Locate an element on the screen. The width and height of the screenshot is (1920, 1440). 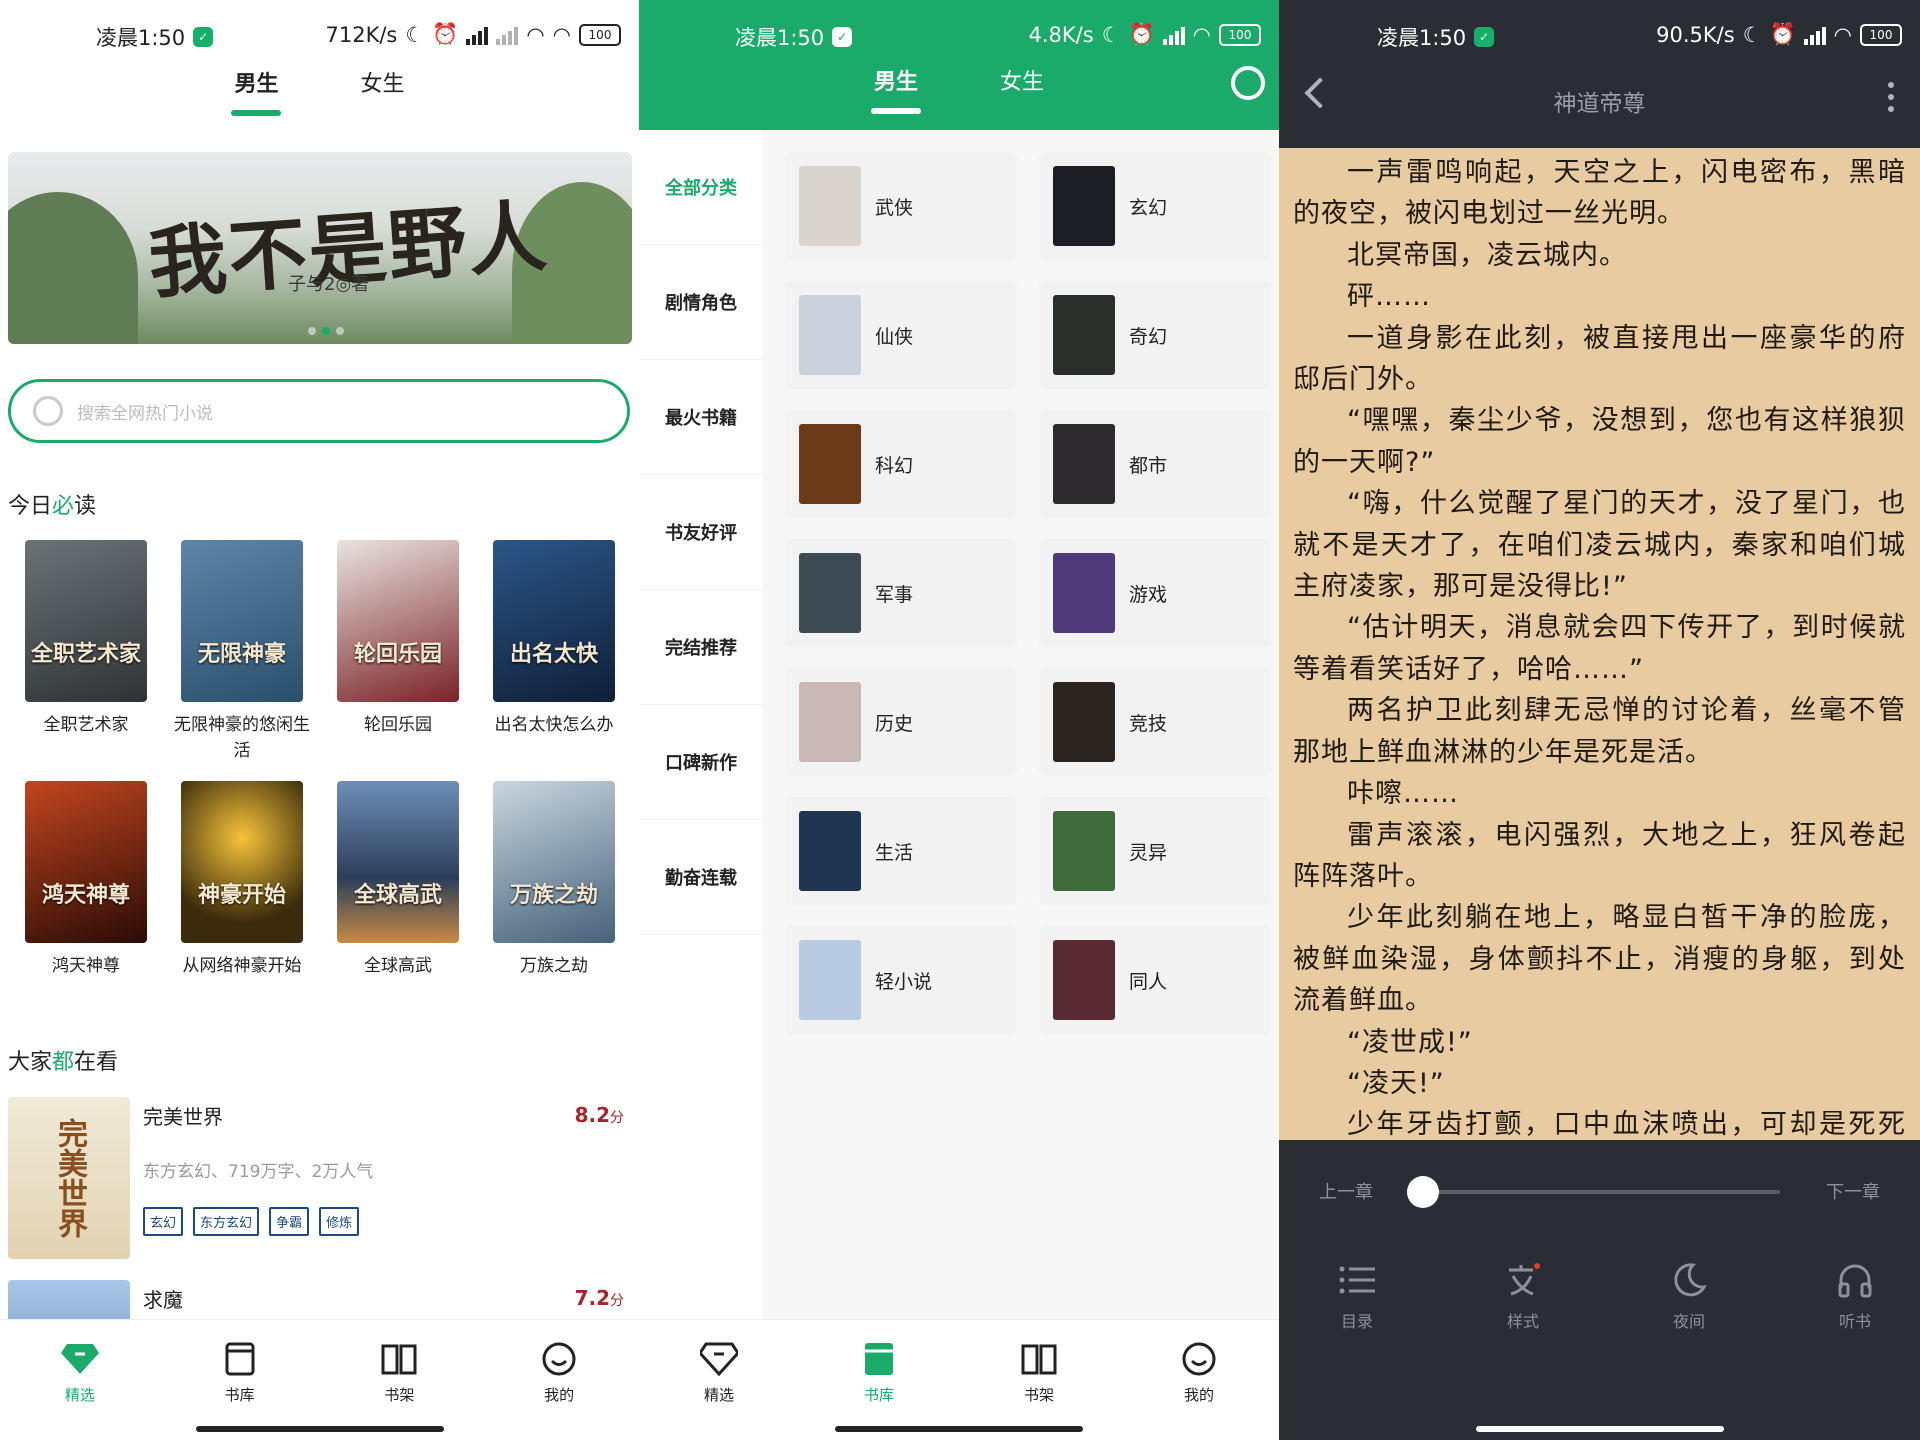
sidebar-item: 勤奋连载 is located at coordinates (701, 877).